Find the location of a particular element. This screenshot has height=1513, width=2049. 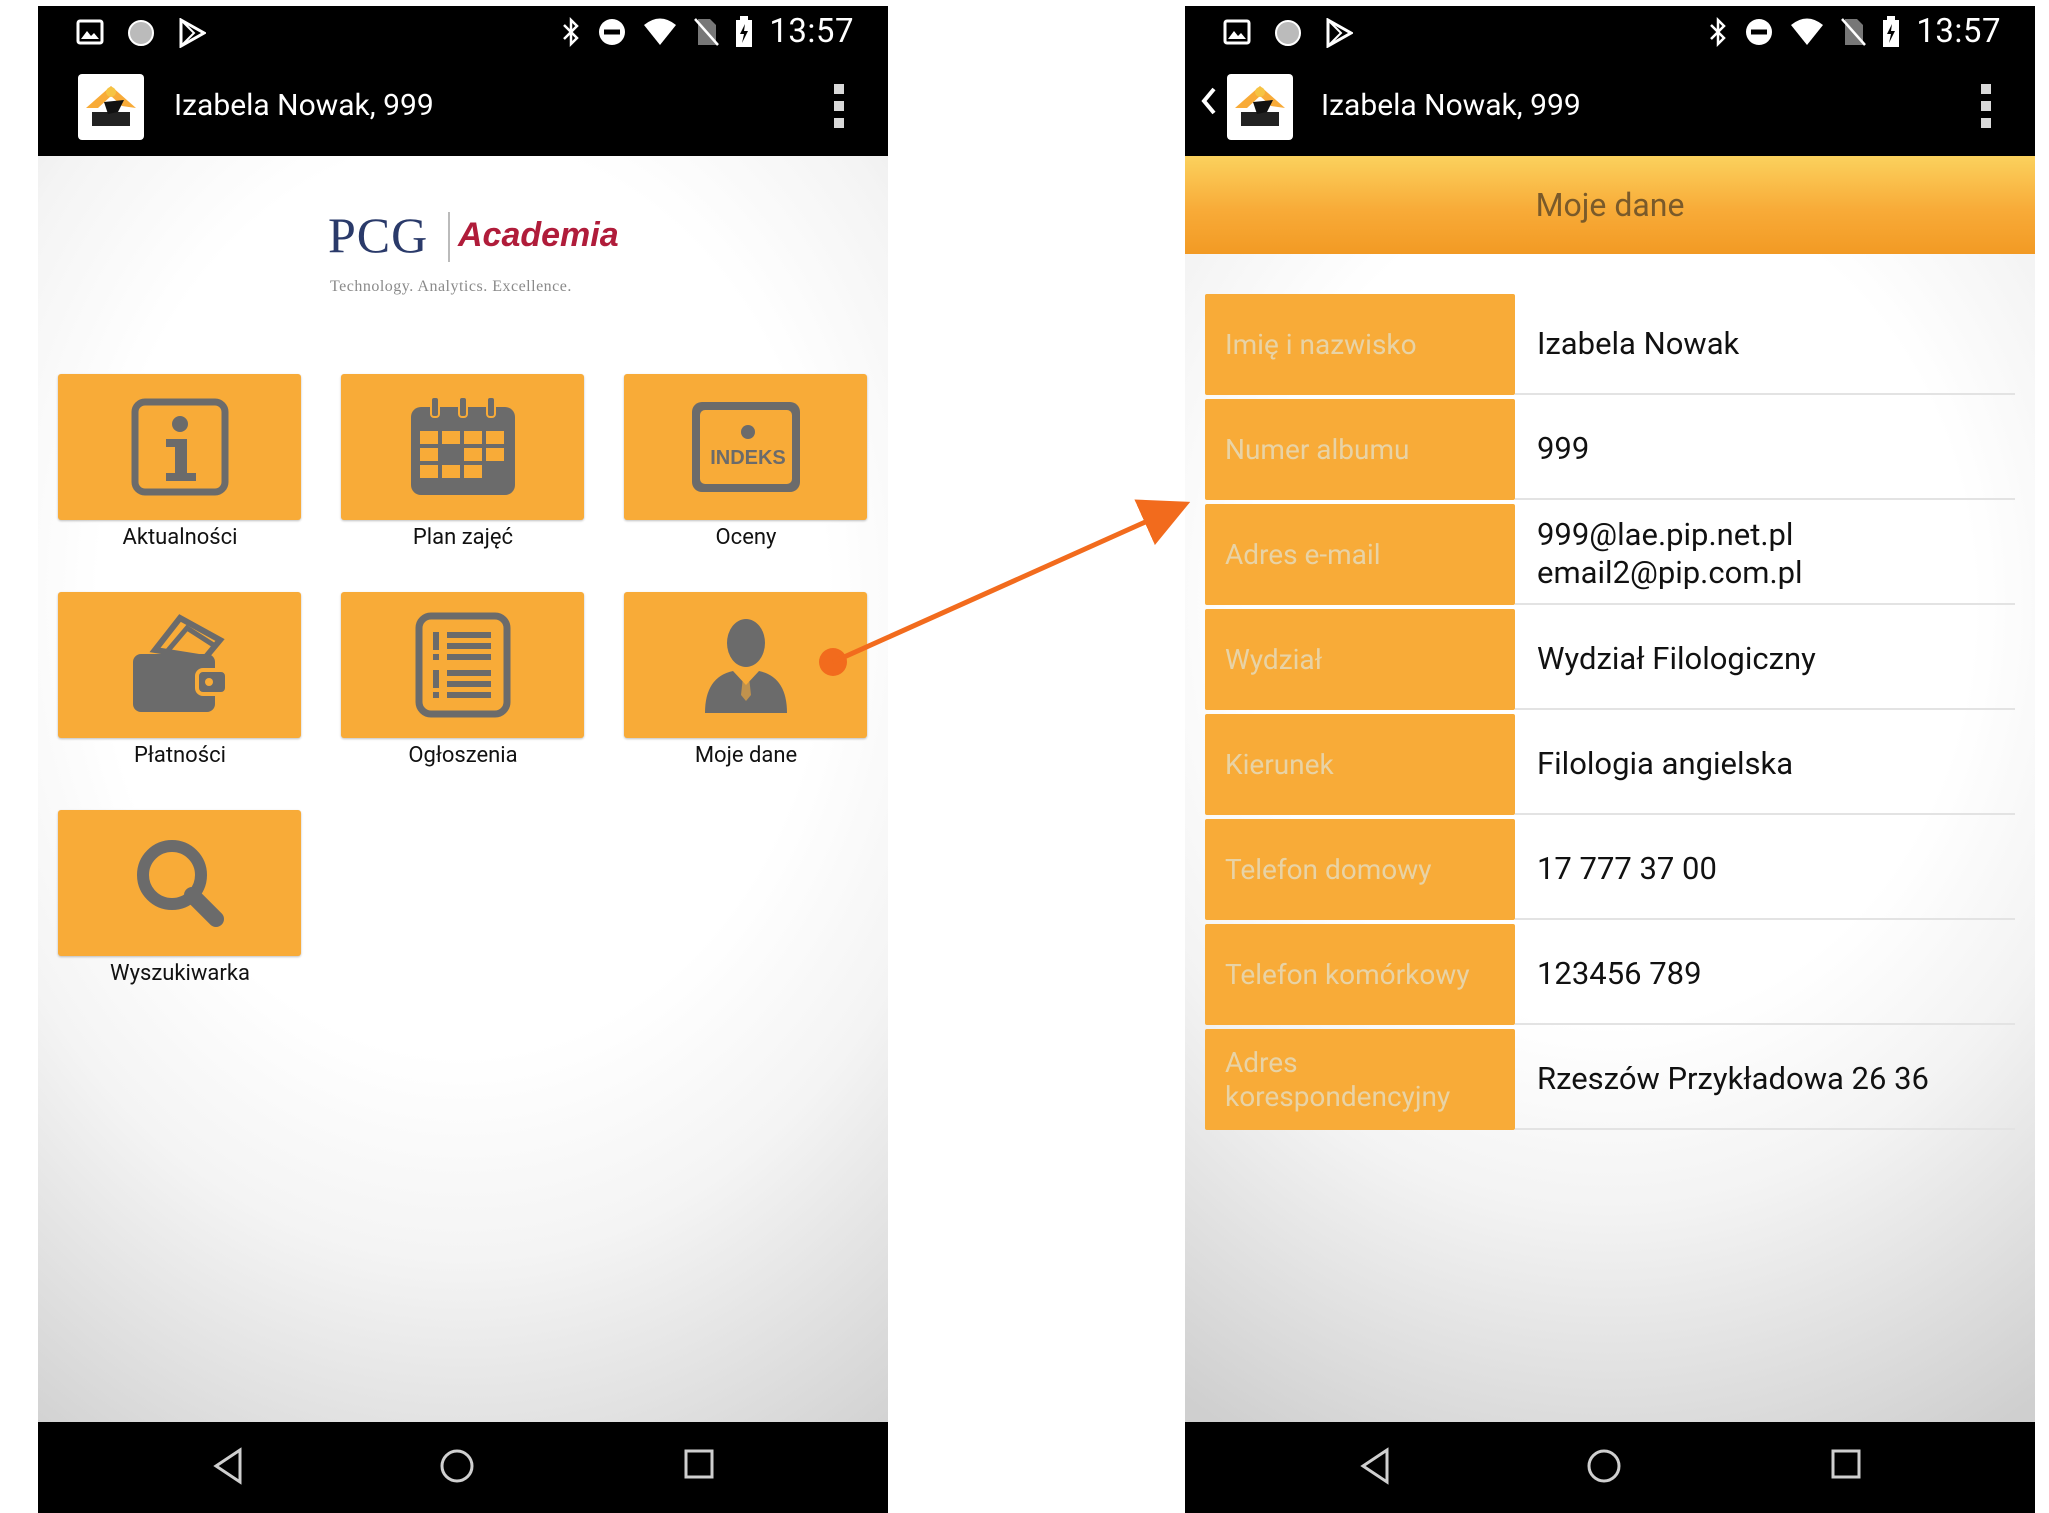

logo-brand: PCG is located at coordinates (378, 235).